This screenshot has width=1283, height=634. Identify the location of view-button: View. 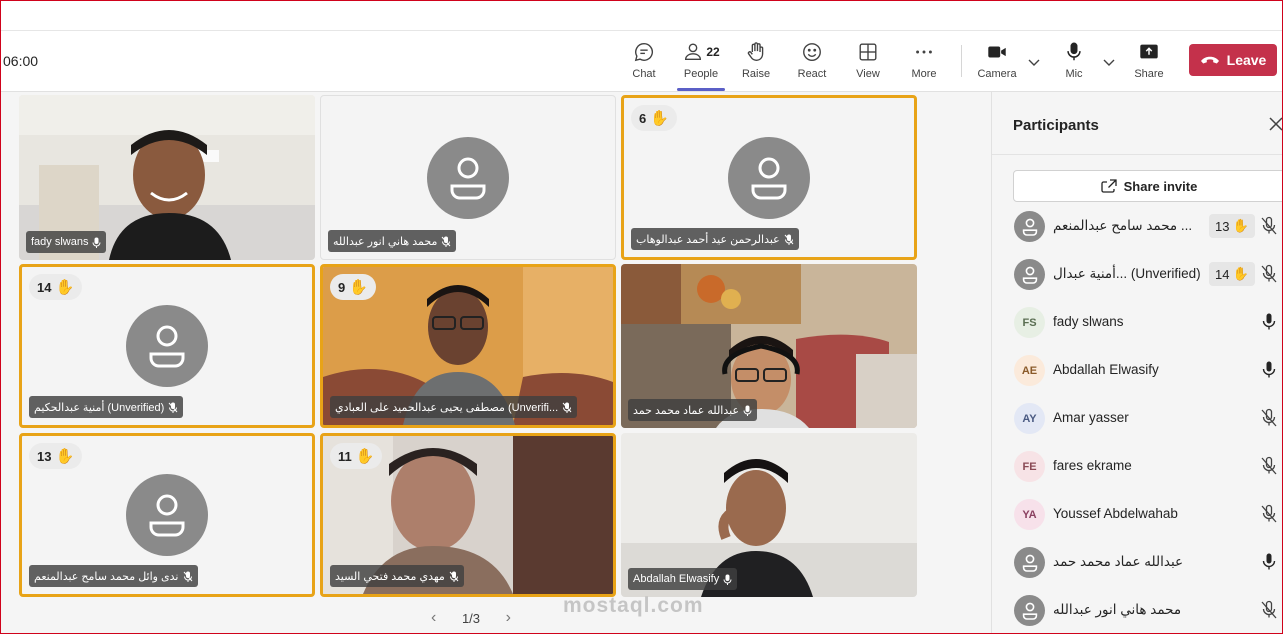
(868, 65).